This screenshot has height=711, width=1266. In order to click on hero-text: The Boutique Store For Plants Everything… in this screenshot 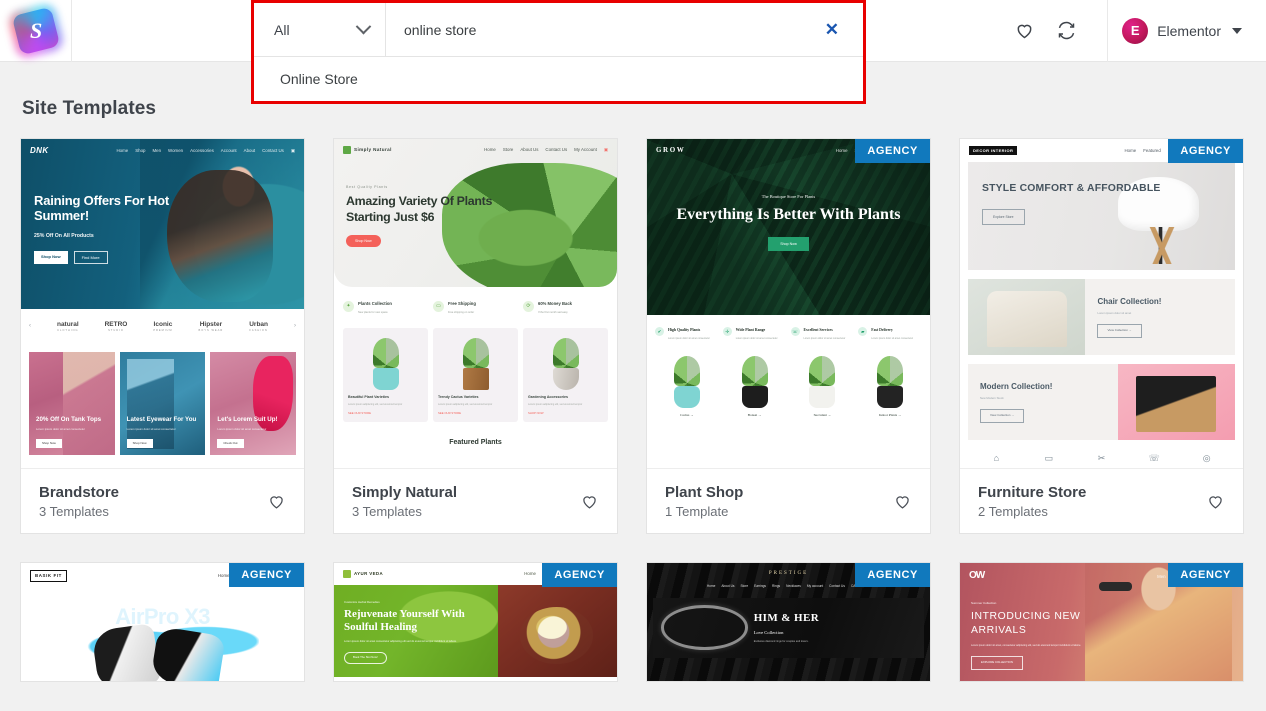, I will do `click(788, 207)`.